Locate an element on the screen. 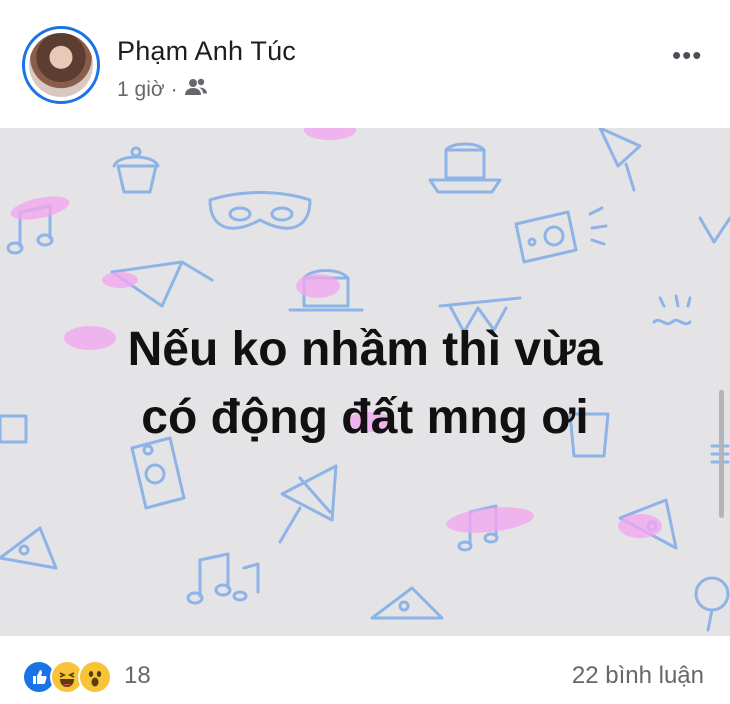  comment-count: 22 bình luận is located at coordinates (638, 676).